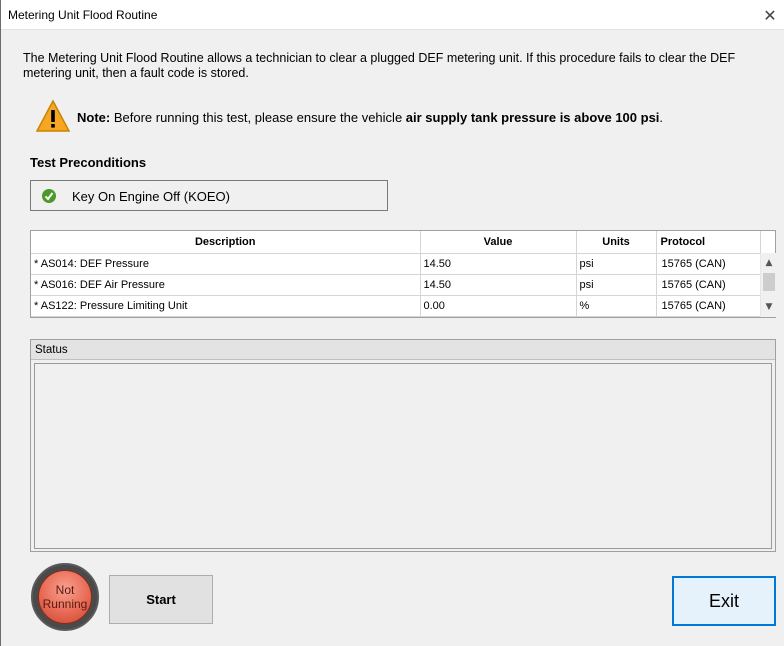 This screenshot has height=646, width=784. Describe the element at coordinates (88, 162) in the screenshot. I see `preconditions-title: Test Preconditions` at that location.